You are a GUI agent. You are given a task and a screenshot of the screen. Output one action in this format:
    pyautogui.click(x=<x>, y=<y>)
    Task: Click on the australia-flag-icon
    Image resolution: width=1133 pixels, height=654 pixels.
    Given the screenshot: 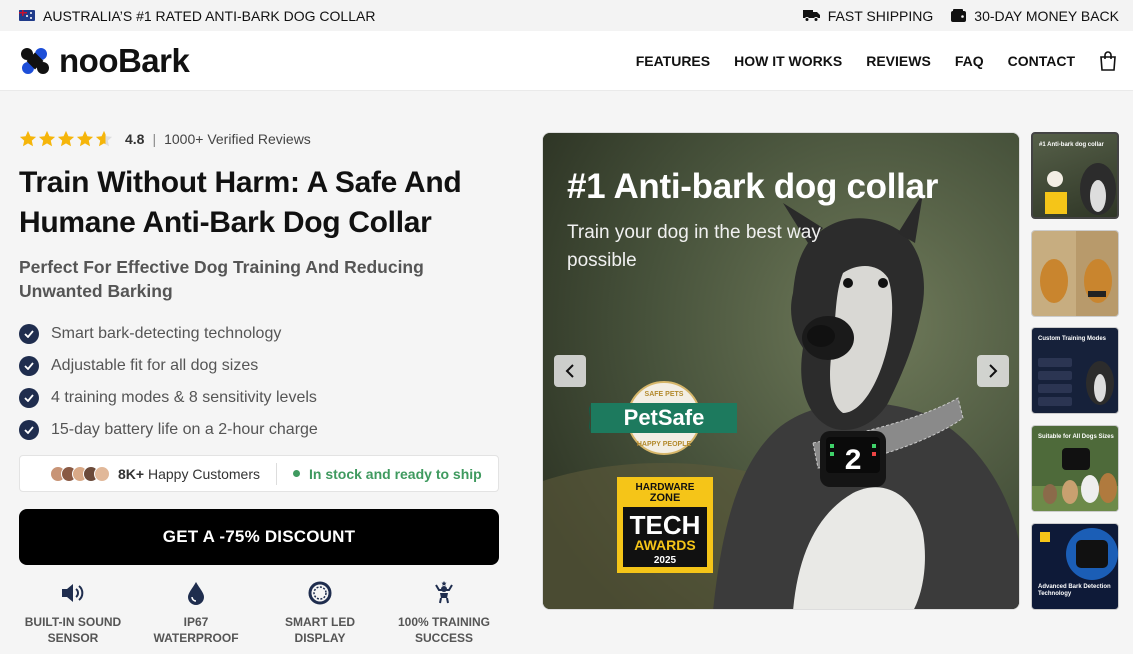 What is the action you would take?
    pyautogui.click(x=27, y=15)
    